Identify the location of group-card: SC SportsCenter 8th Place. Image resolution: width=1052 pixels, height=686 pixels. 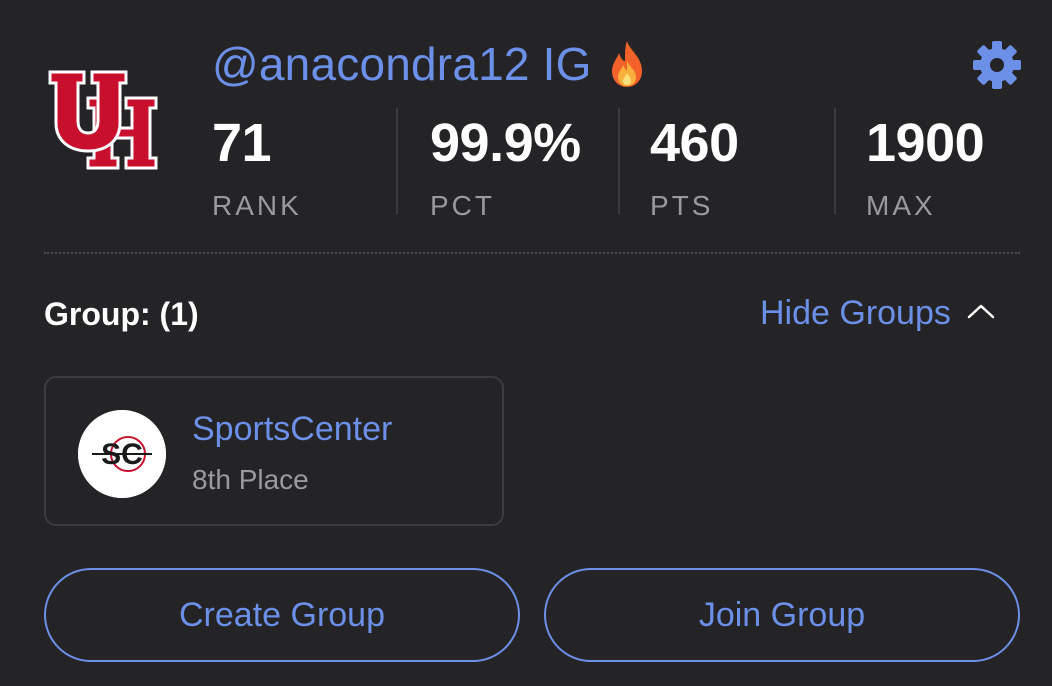
(274, 451).